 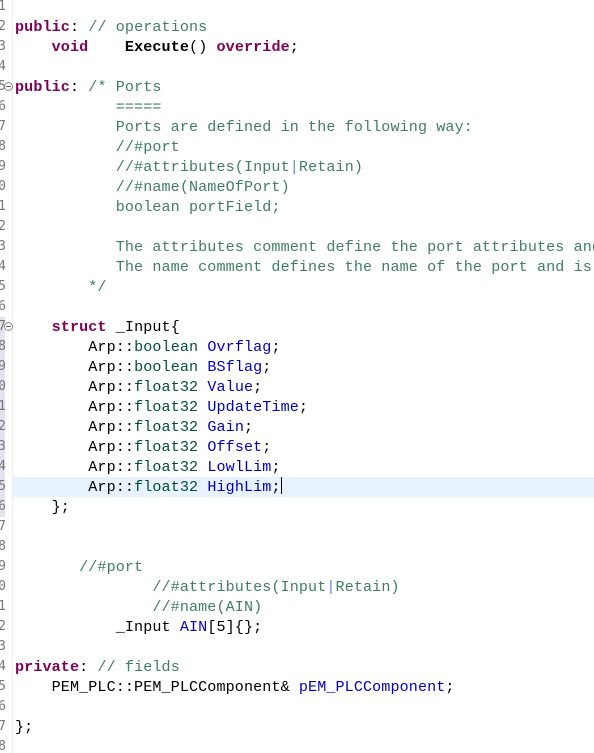 I want to click on code-line: 3, so click(x=297, y=647).